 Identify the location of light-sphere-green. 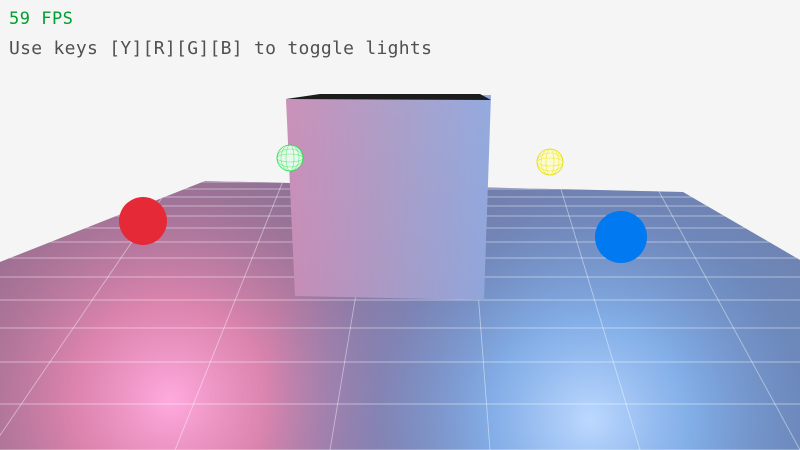
(290, 158).